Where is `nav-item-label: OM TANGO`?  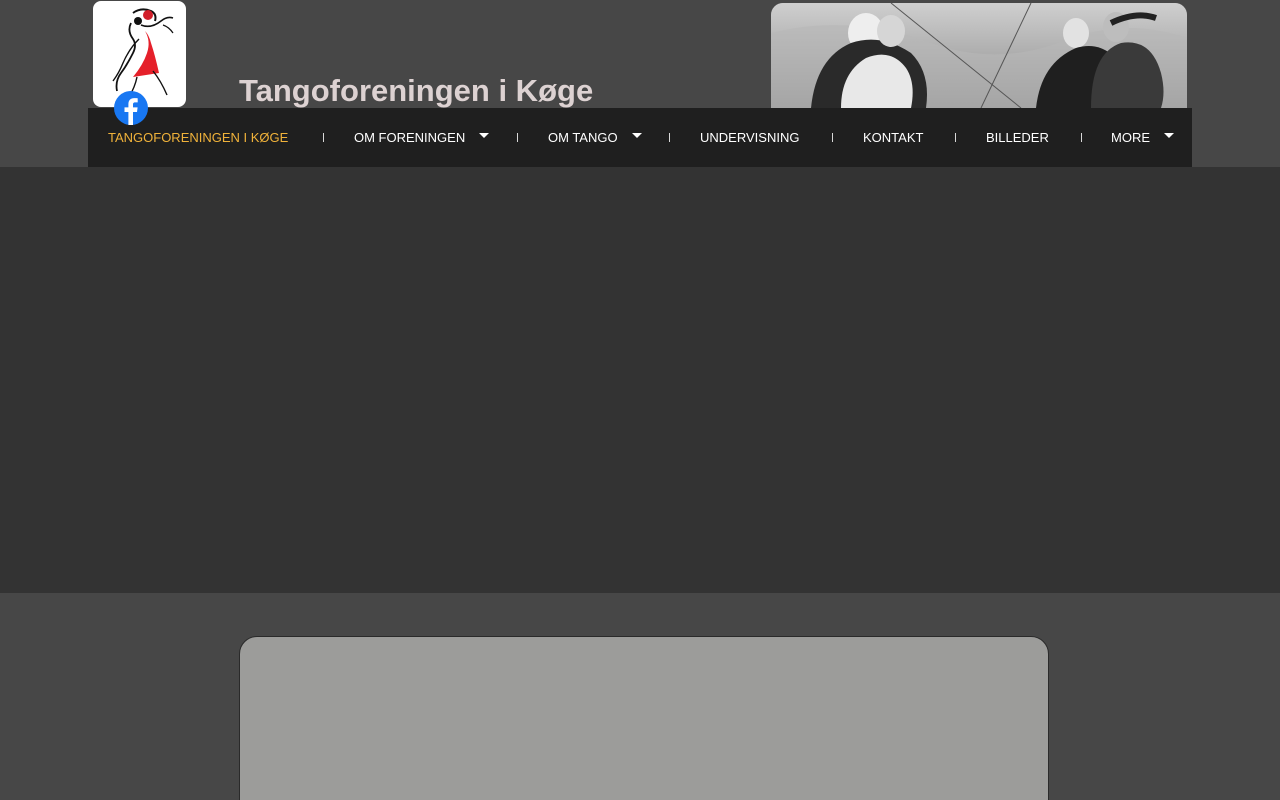 nav-item-label: OM TANGO is located at coordinates (583, 137).